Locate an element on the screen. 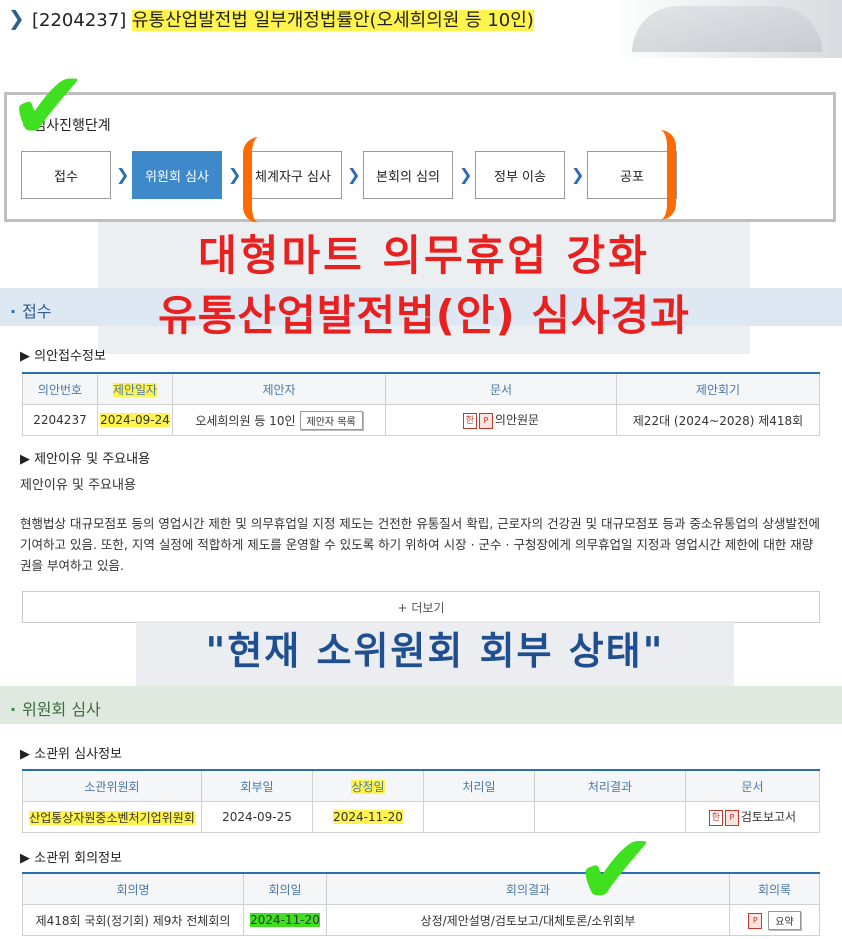 The height and width of the screenshot is (939, 842). cell-committee: 산업통상자원중소벤처기업위원회 is located at coordinates (112, 817).